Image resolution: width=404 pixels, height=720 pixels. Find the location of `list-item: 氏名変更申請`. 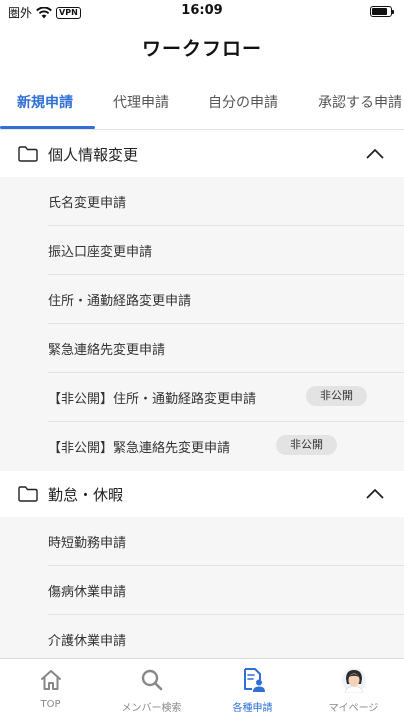

list-item: 氏名変更申請 is located at coordinates (202, 201).